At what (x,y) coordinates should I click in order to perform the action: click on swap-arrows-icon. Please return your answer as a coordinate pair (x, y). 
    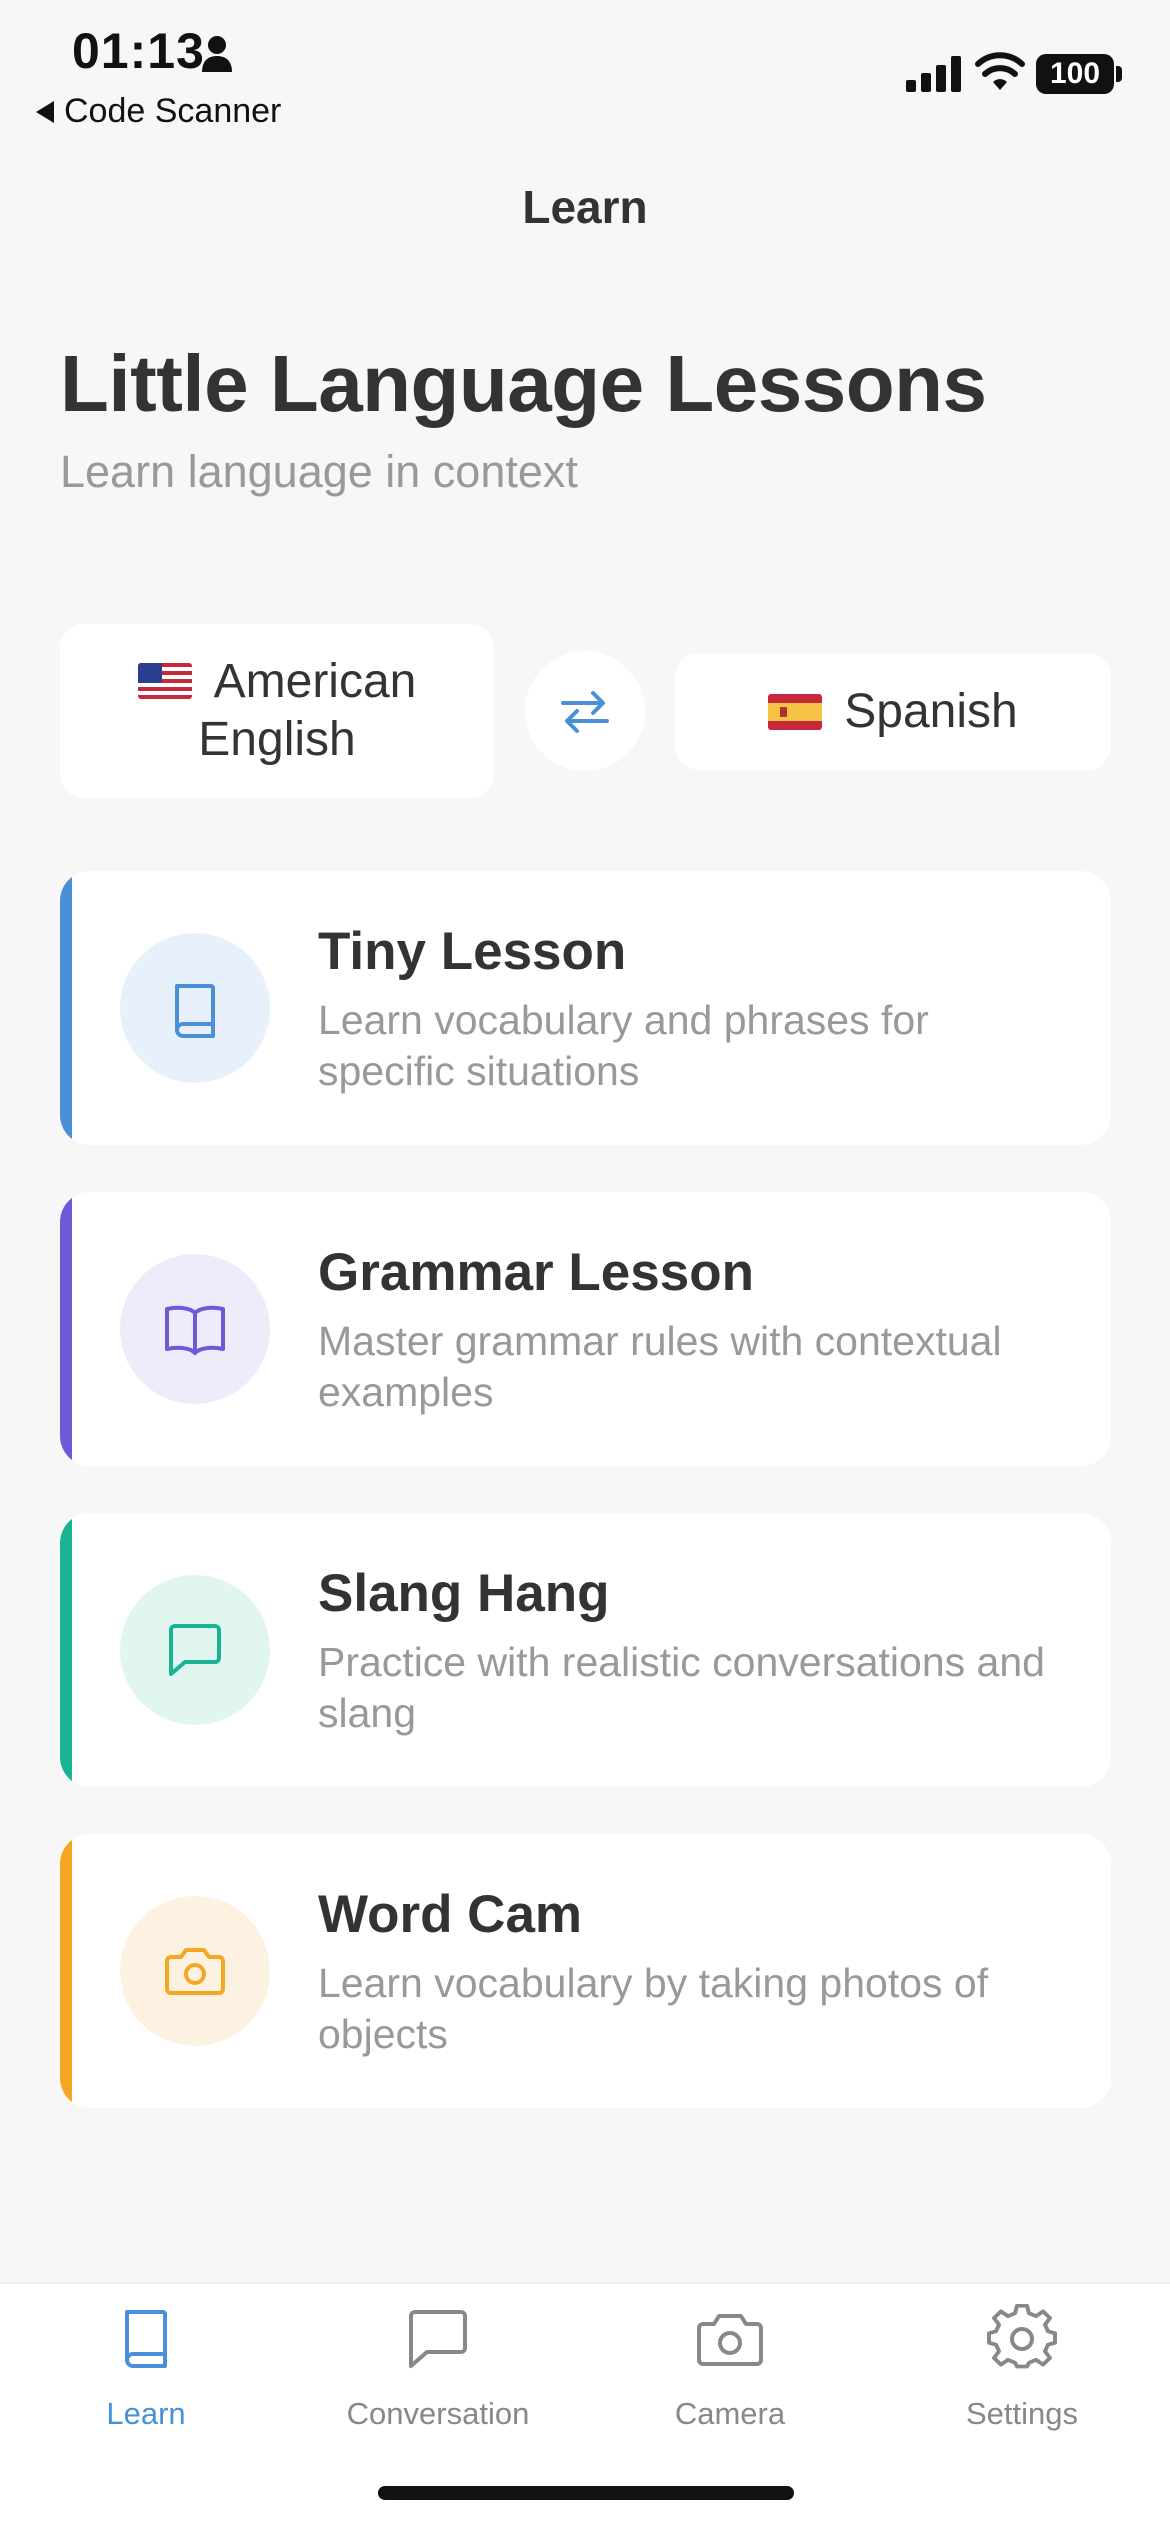
    Looking at the image, I should click on (585, 712).